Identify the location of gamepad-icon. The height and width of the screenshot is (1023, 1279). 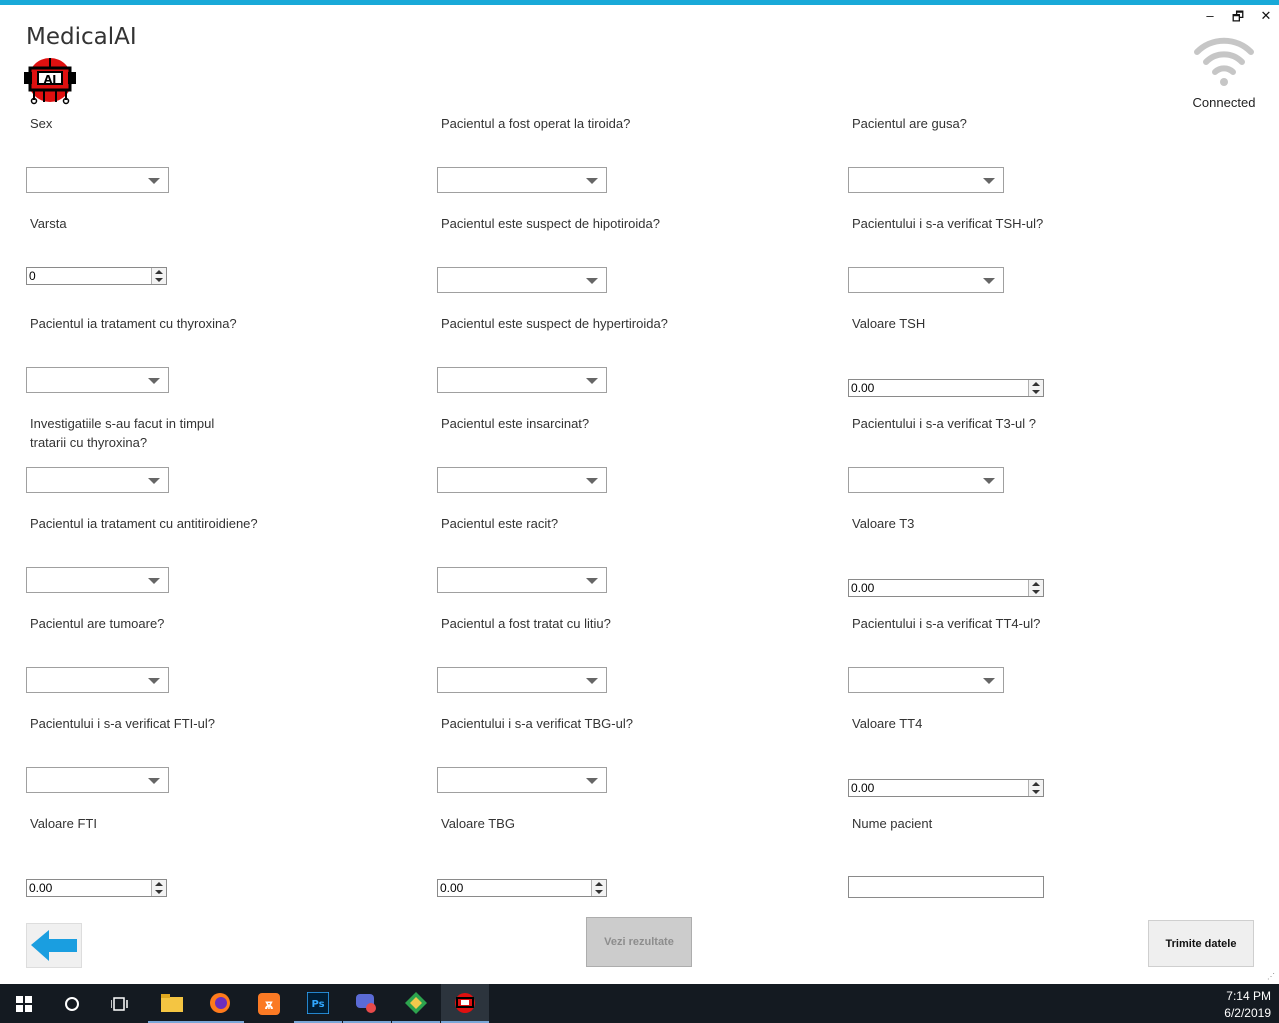
(366, 1003).